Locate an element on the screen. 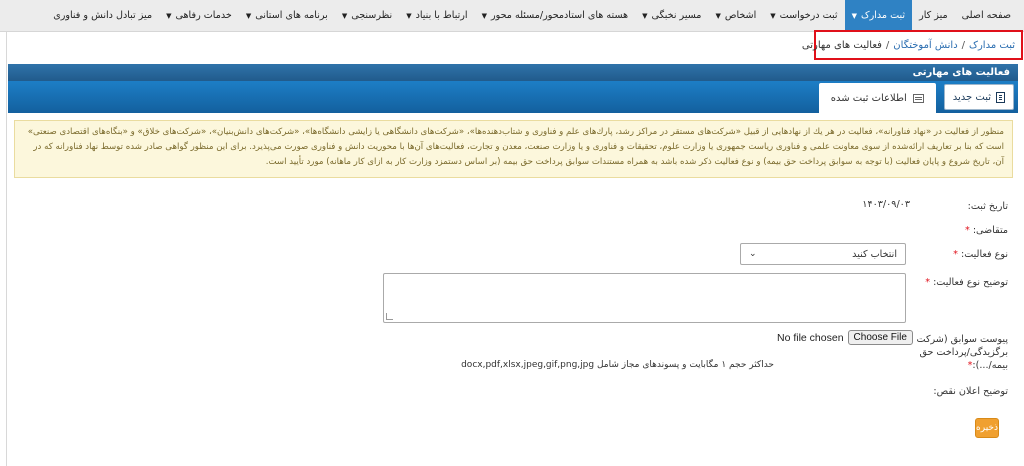  list-icon is located at coordinates (918, 98).